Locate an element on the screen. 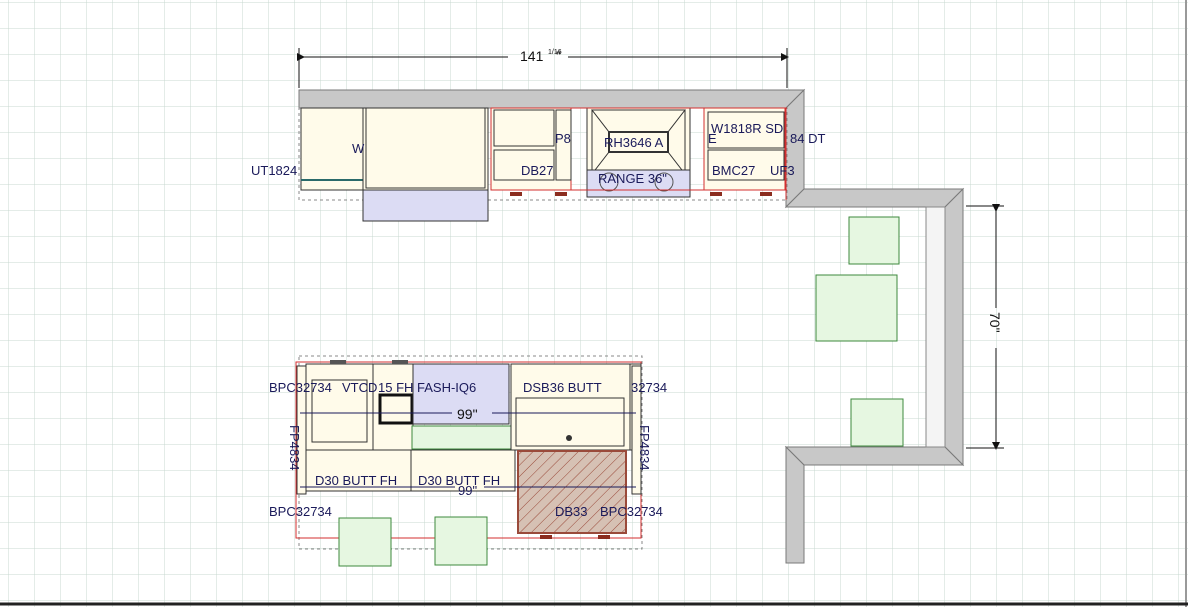 The width and height of the screenshot is (1188, 607). bottom-right-wall is located at coordinates (795, 504).